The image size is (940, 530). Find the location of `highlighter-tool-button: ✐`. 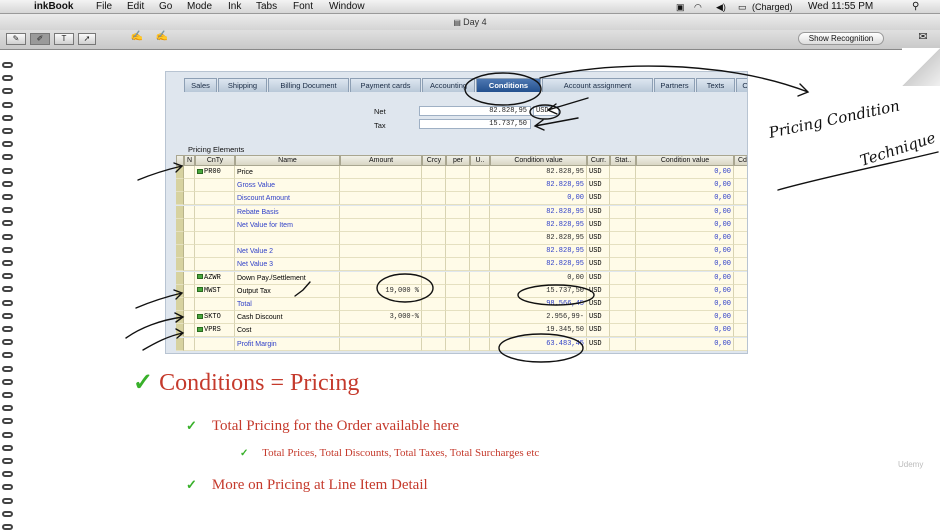

highlighter-tool-button: ✐ is located at coordinates (40, 39).